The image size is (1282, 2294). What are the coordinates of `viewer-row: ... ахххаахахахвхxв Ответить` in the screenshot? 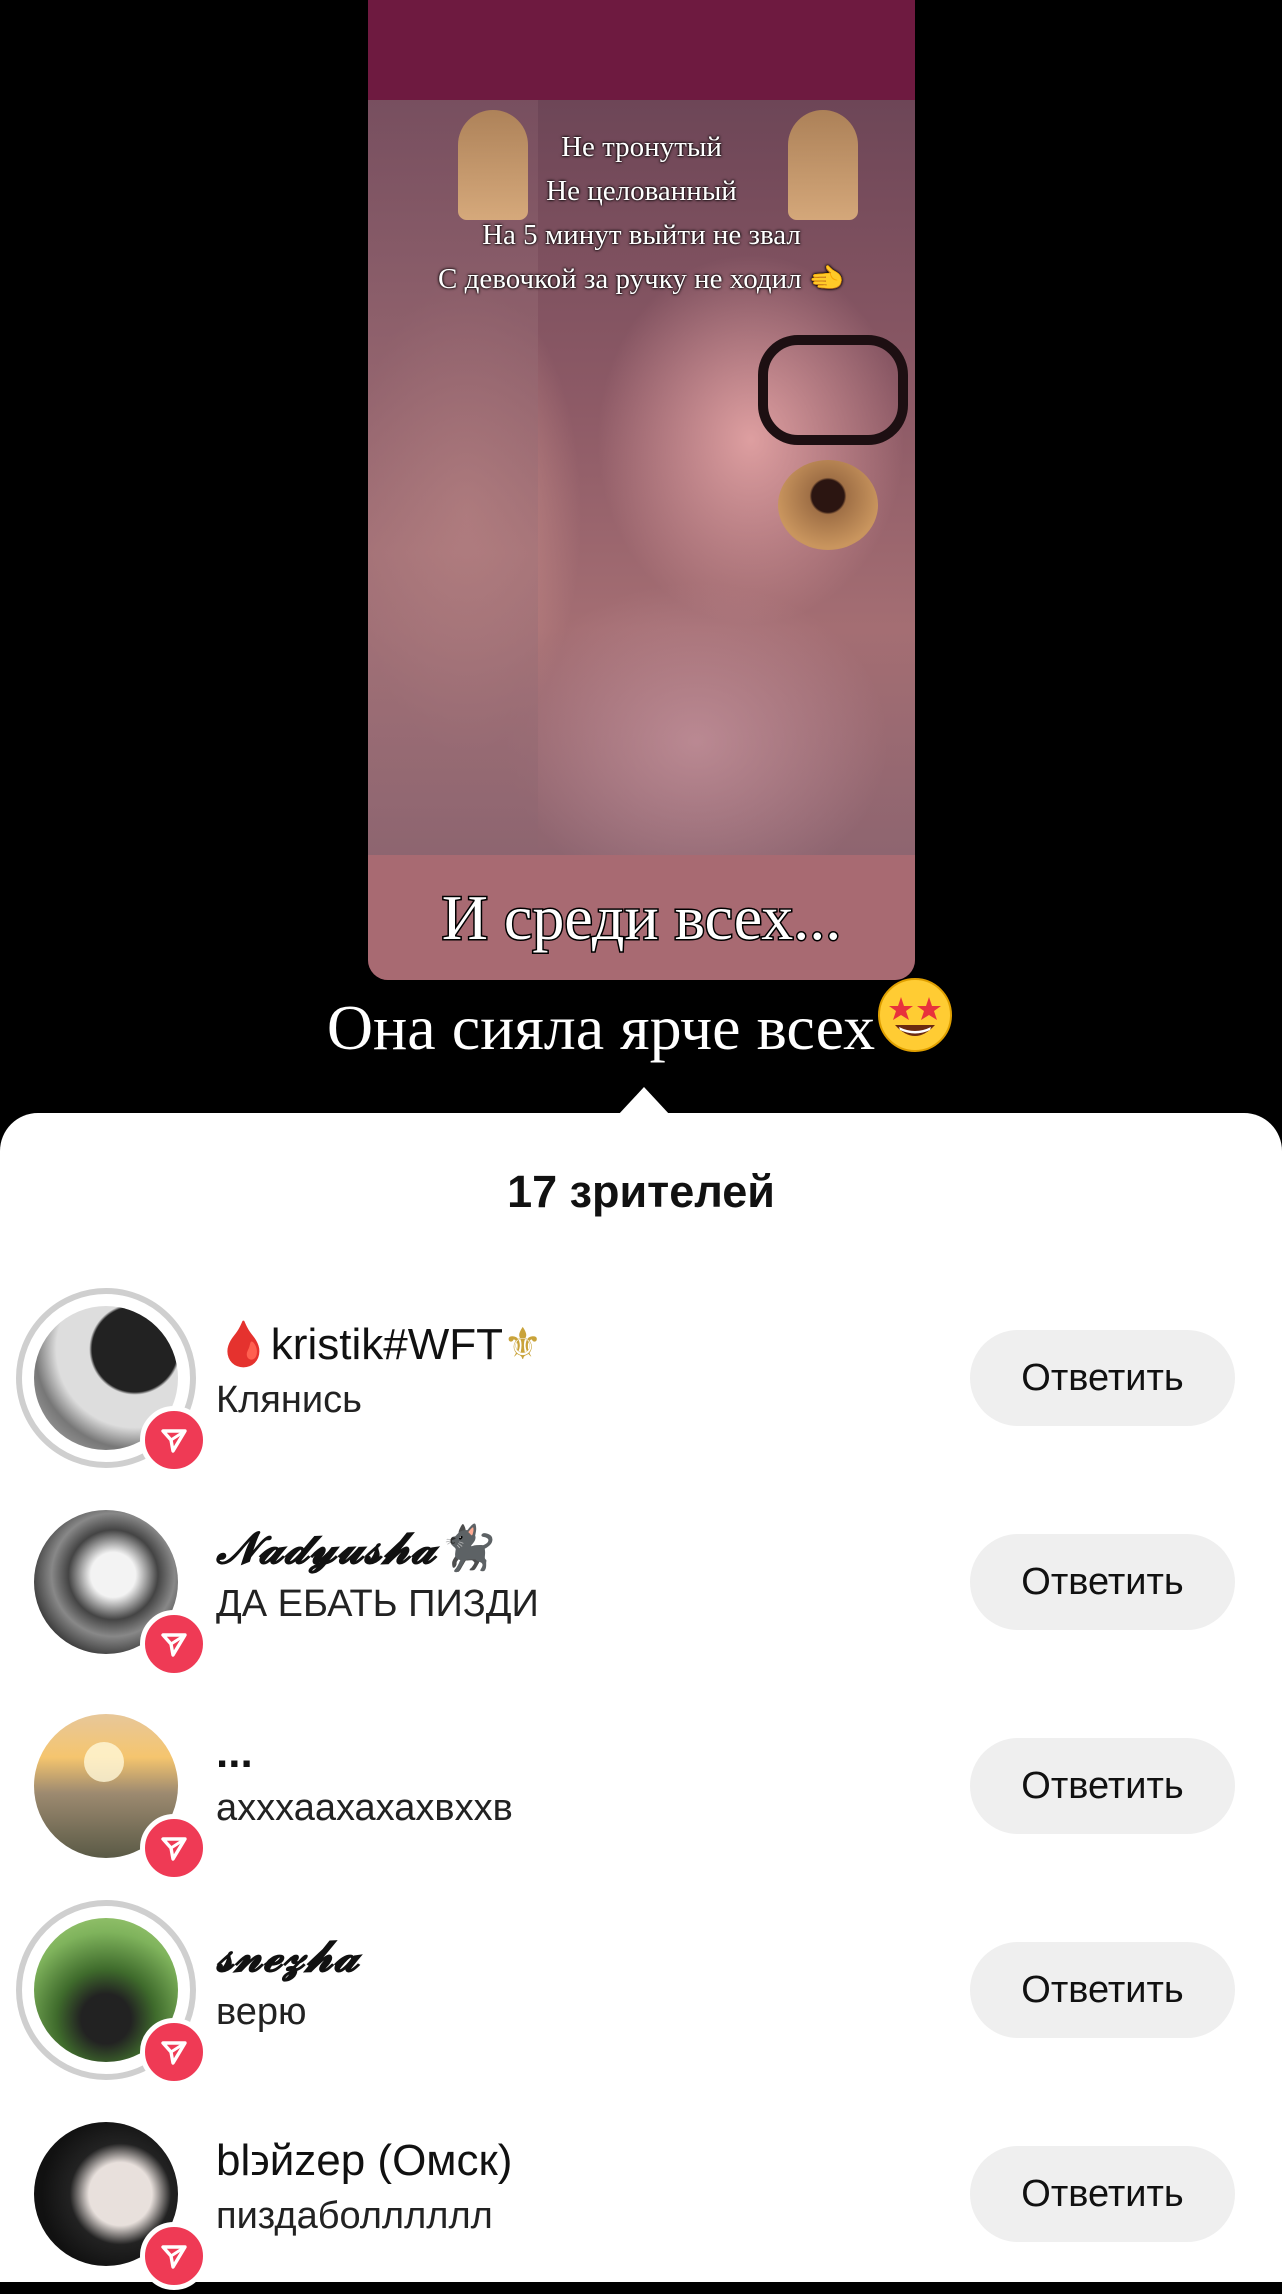 It's located at (641, 1791).